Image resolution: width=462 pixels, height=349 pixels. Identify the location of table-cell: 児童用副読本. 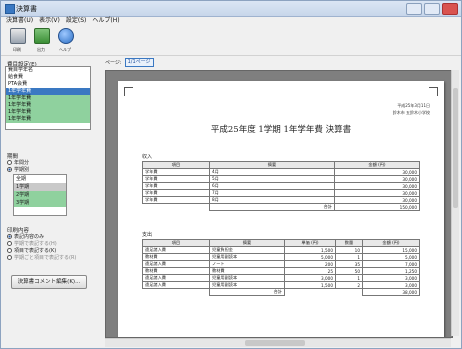
(247, 278).